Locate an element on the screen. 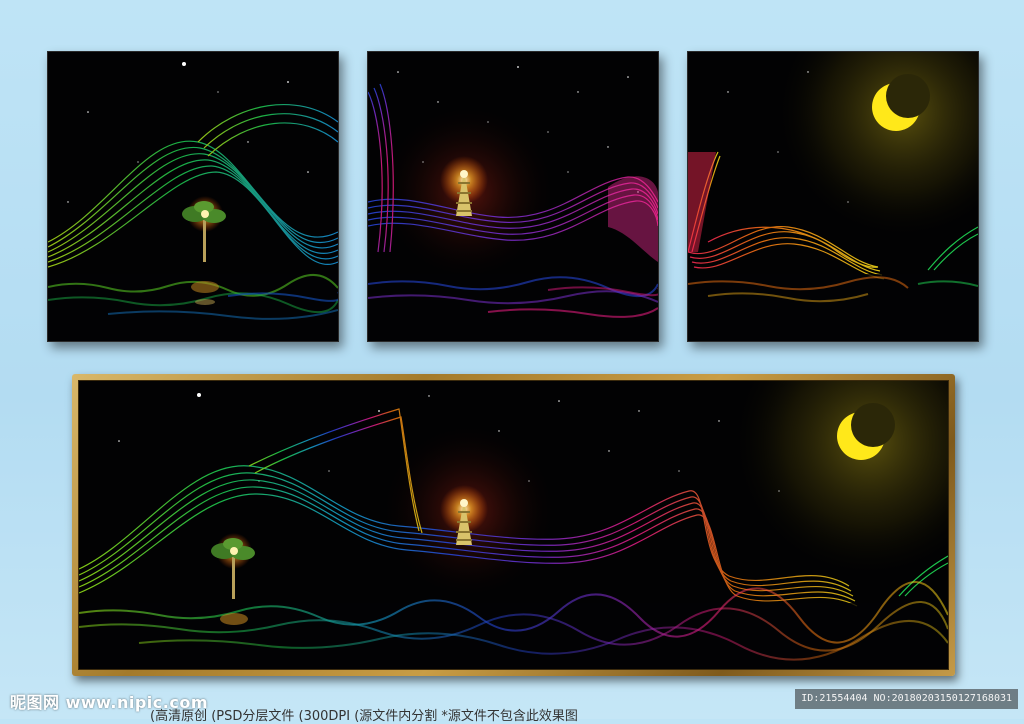 This screenshot has height=724, width=1024. canvas-panel-left is located at coordinates (193, 196).